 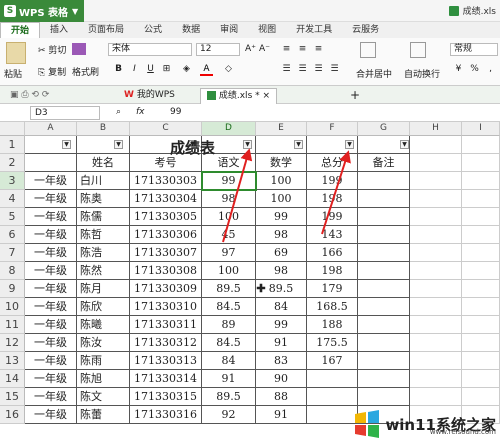 What do you see at coordinates (250, 49) in the screenshot?
I see `increase-font-icon: A⁺` at bounding box center [250, 49].